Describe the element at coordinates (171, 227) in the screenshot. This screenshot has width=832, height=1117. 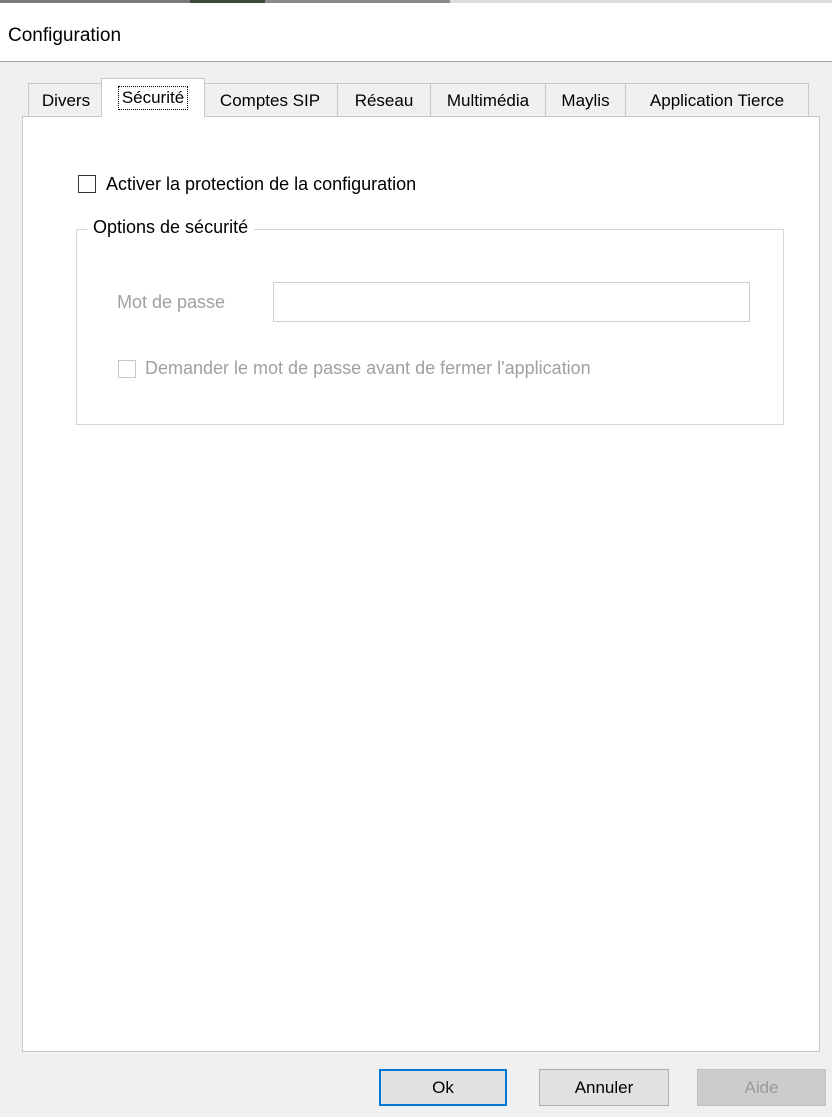
I see `security-options-legend: Options de sécurité` at that location.